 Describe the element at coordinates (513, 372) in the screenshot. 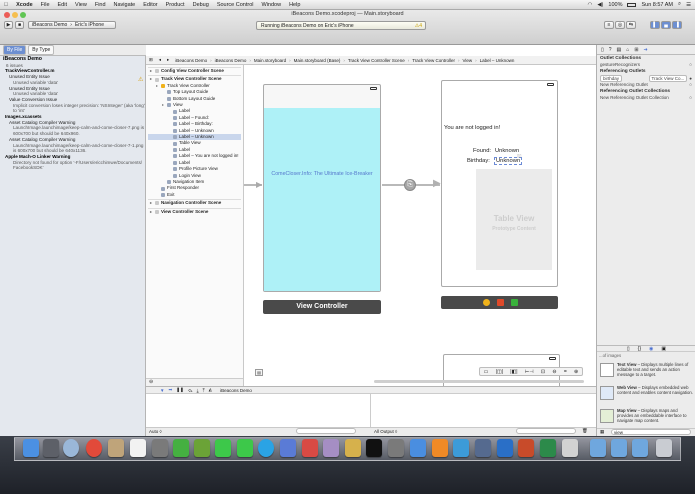

I see `pin-icon: |◧|` at that location.